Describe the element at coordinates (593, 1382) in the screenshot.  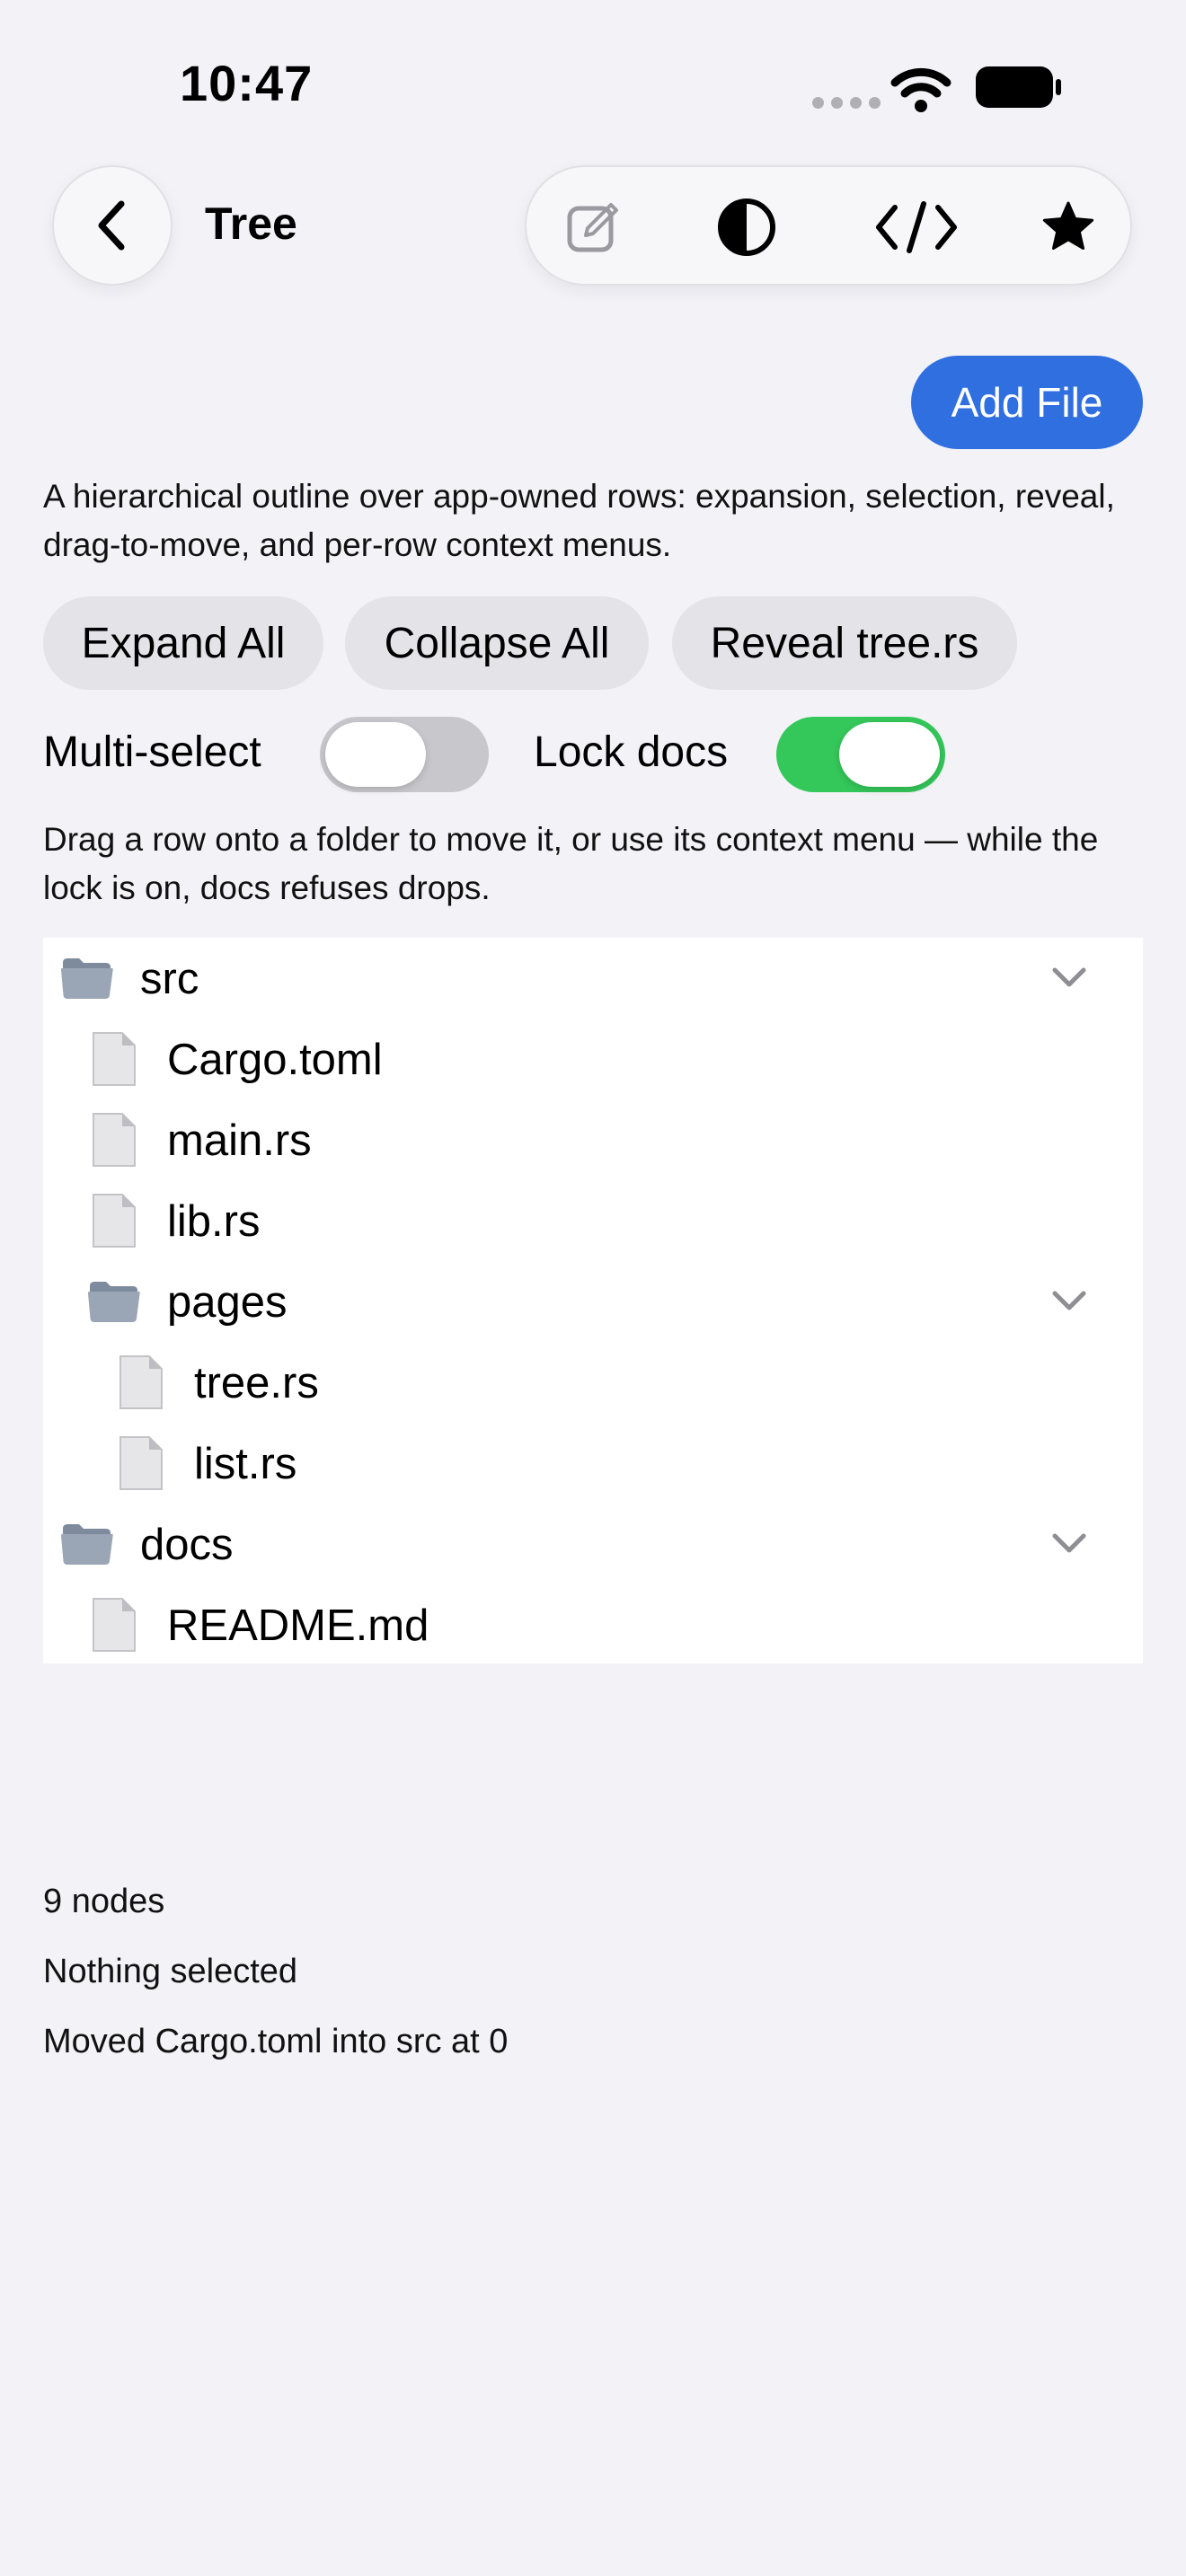
I see `tree-row-tree-rs: tree.rs` at that location.